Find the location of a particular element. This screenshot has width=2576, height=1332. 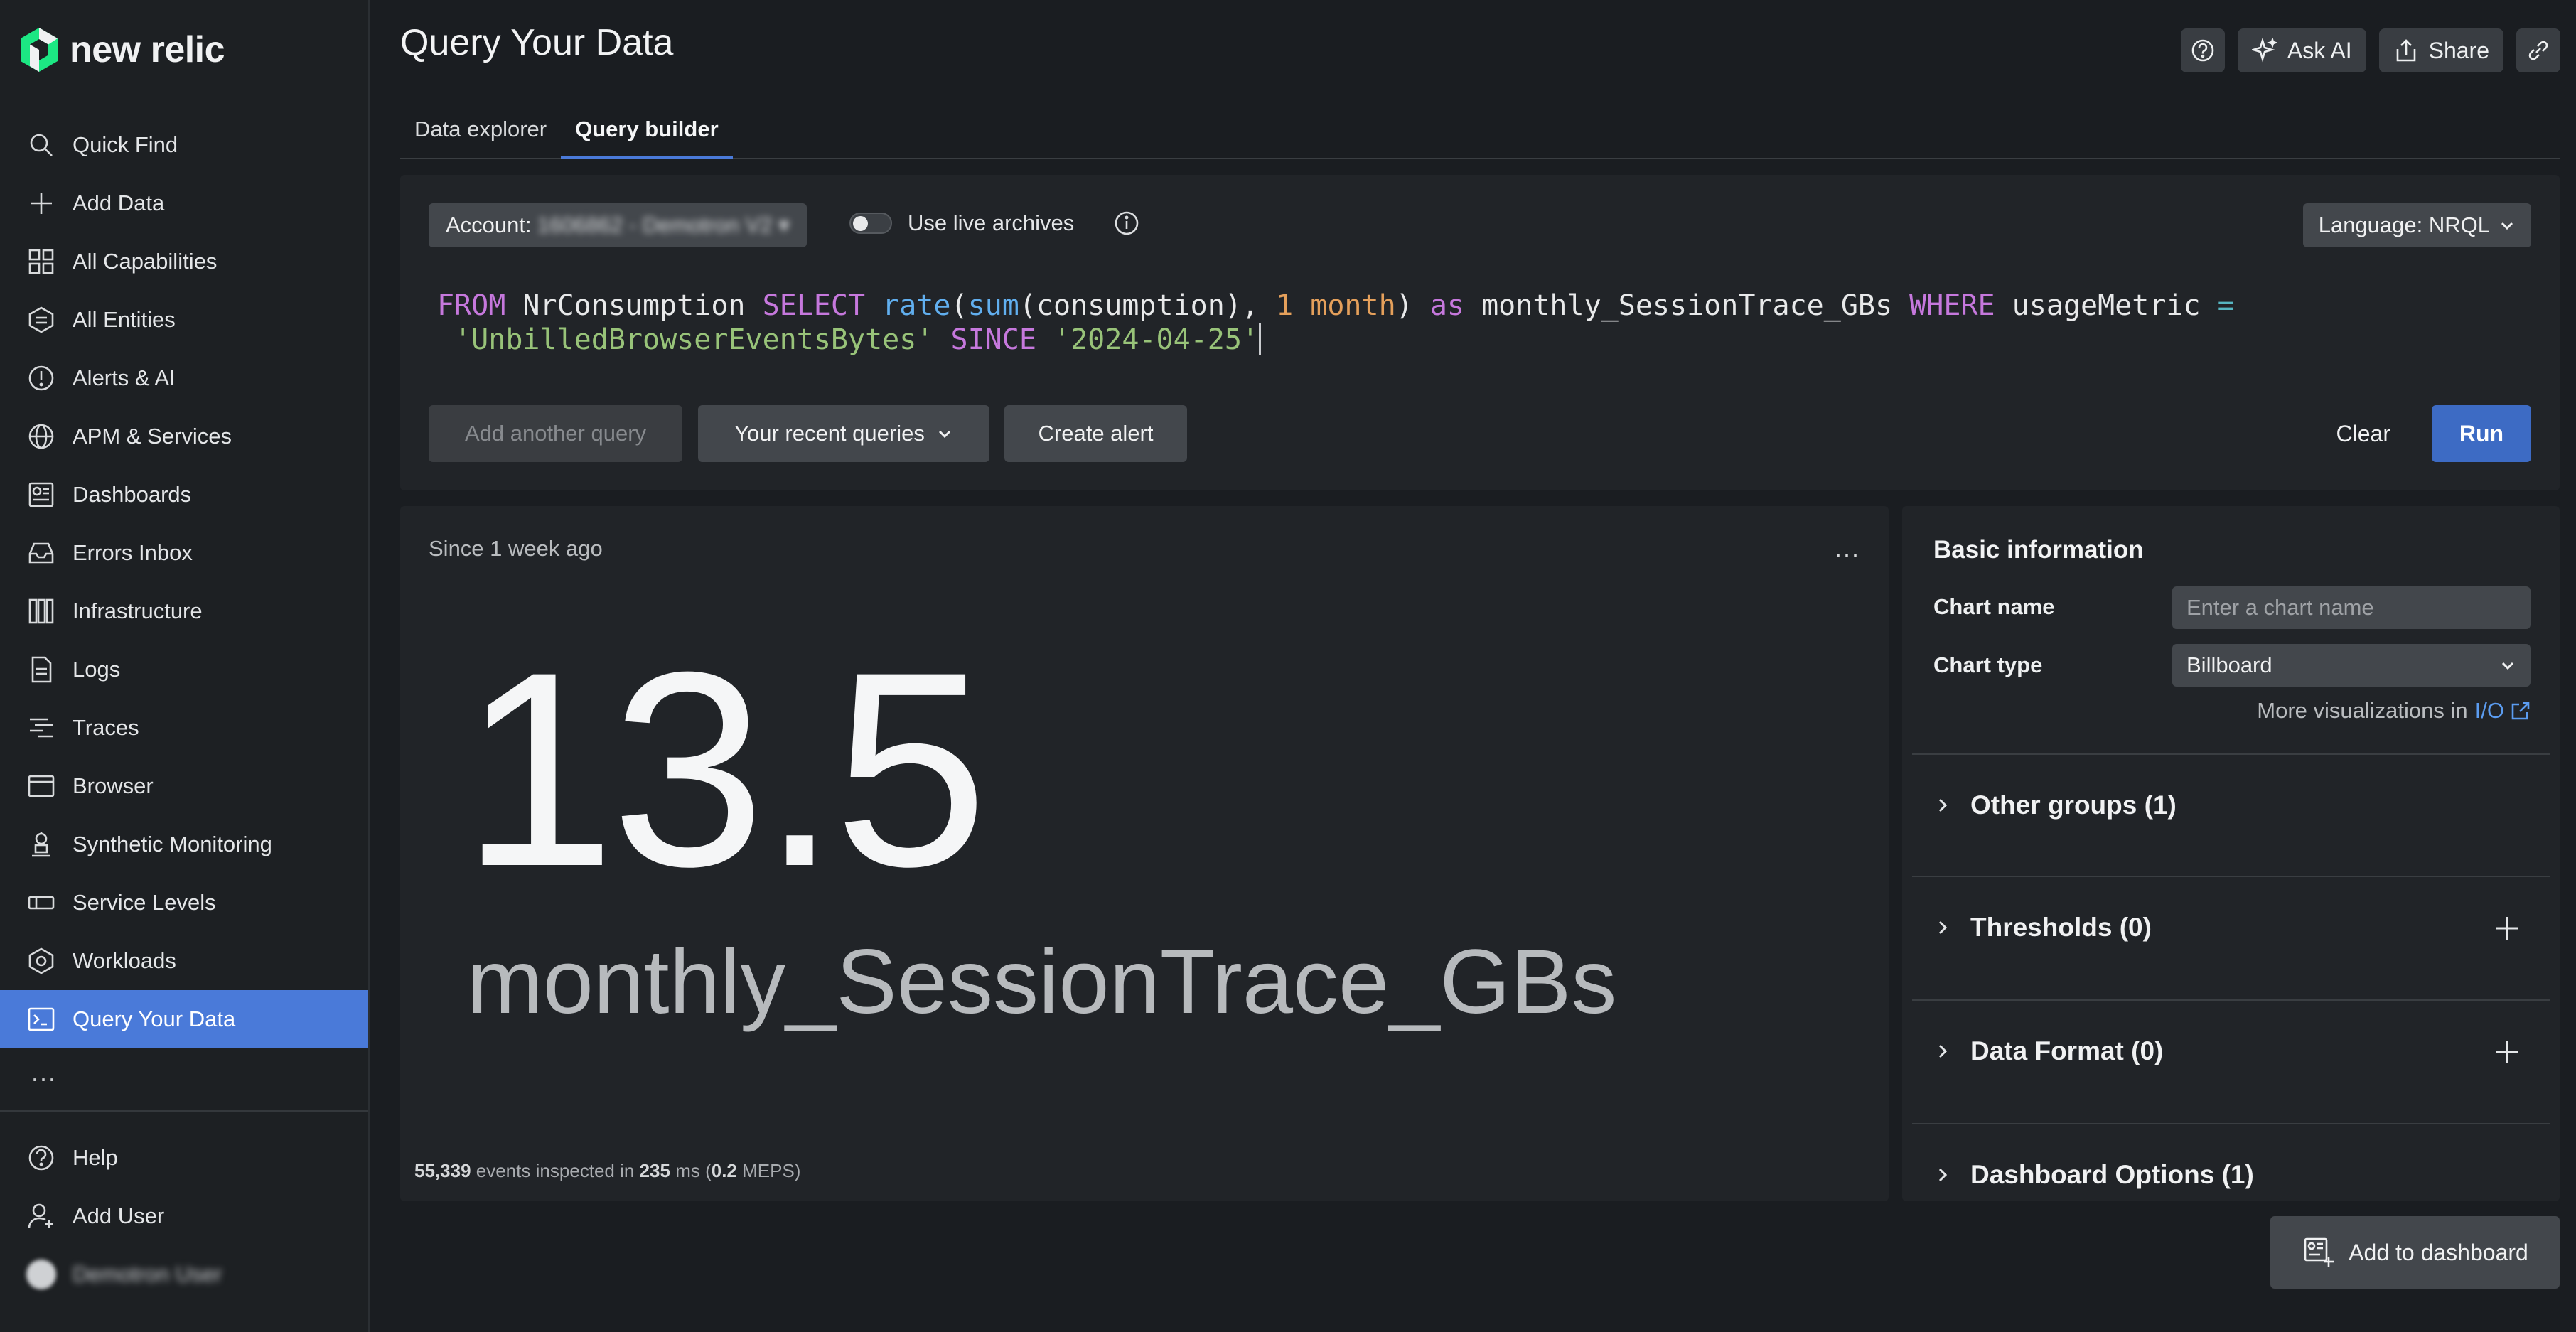

events-text: events inspected in is located at coordinates (555, 1170).